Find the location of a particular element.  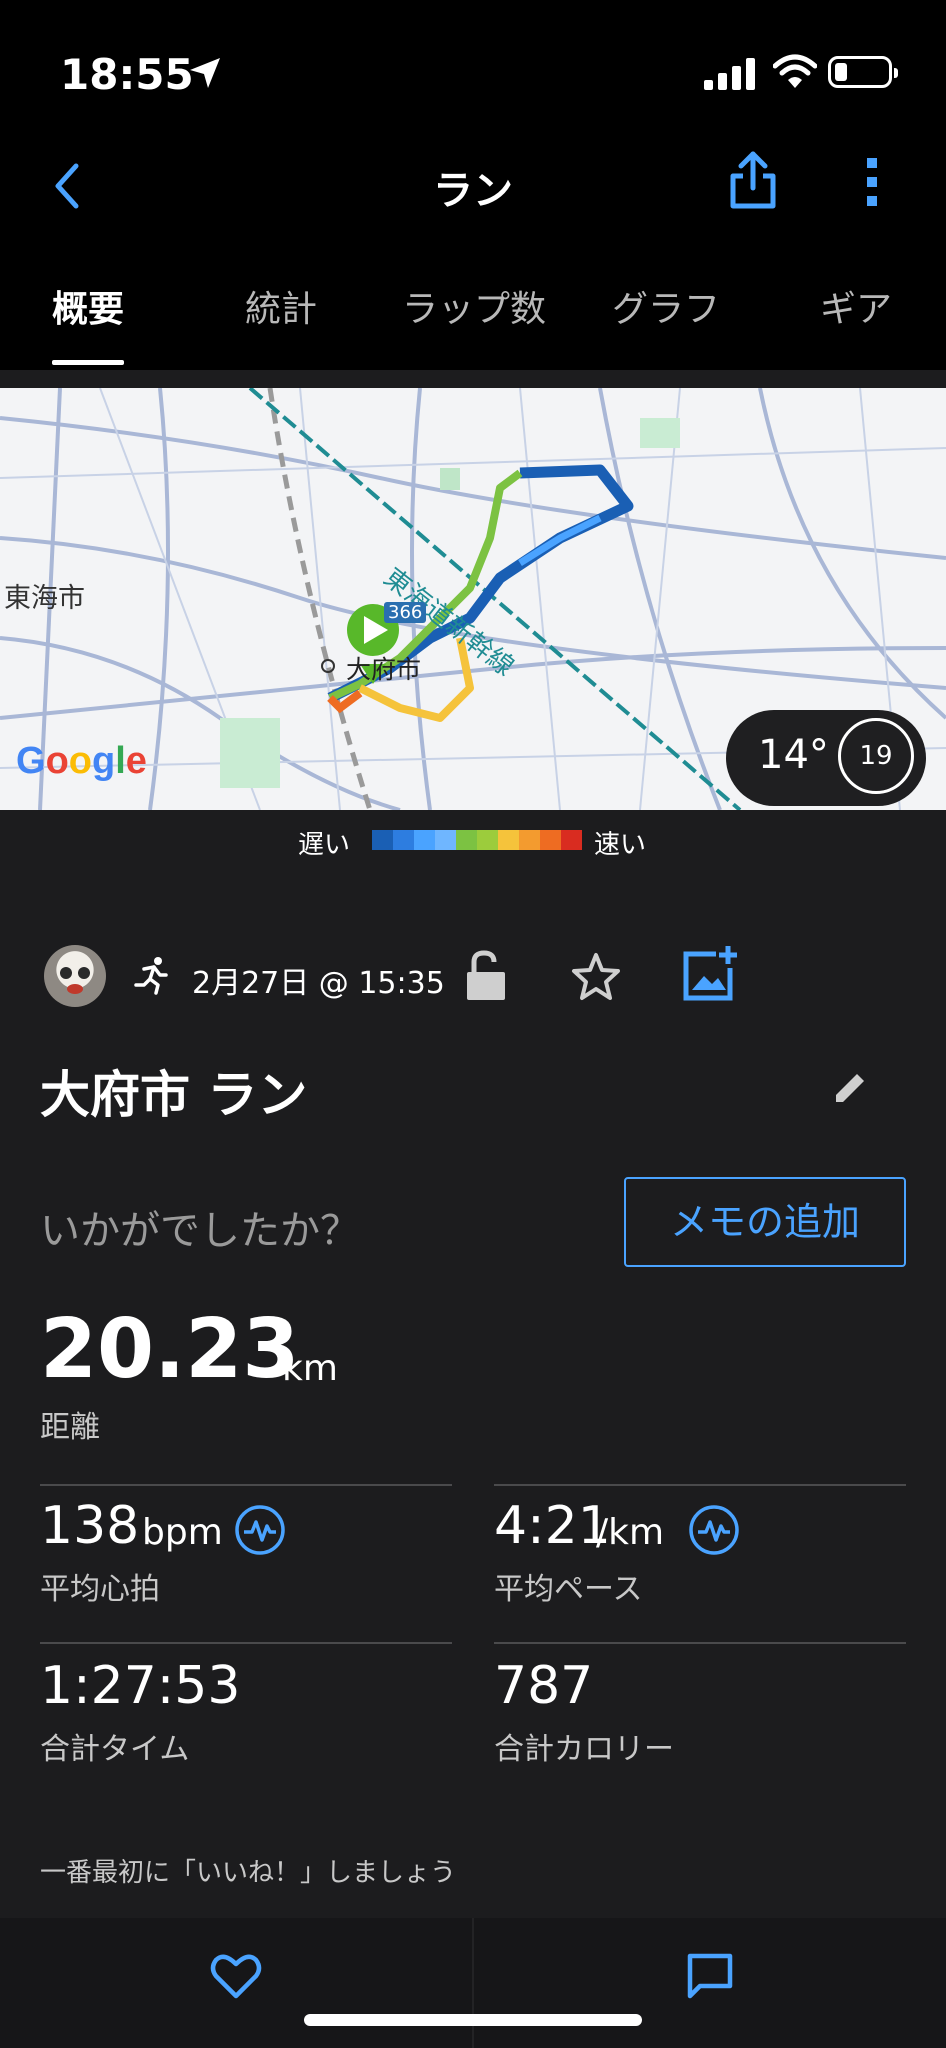

calories-label: 合計カロリー is located at coordinates (584, 1749).